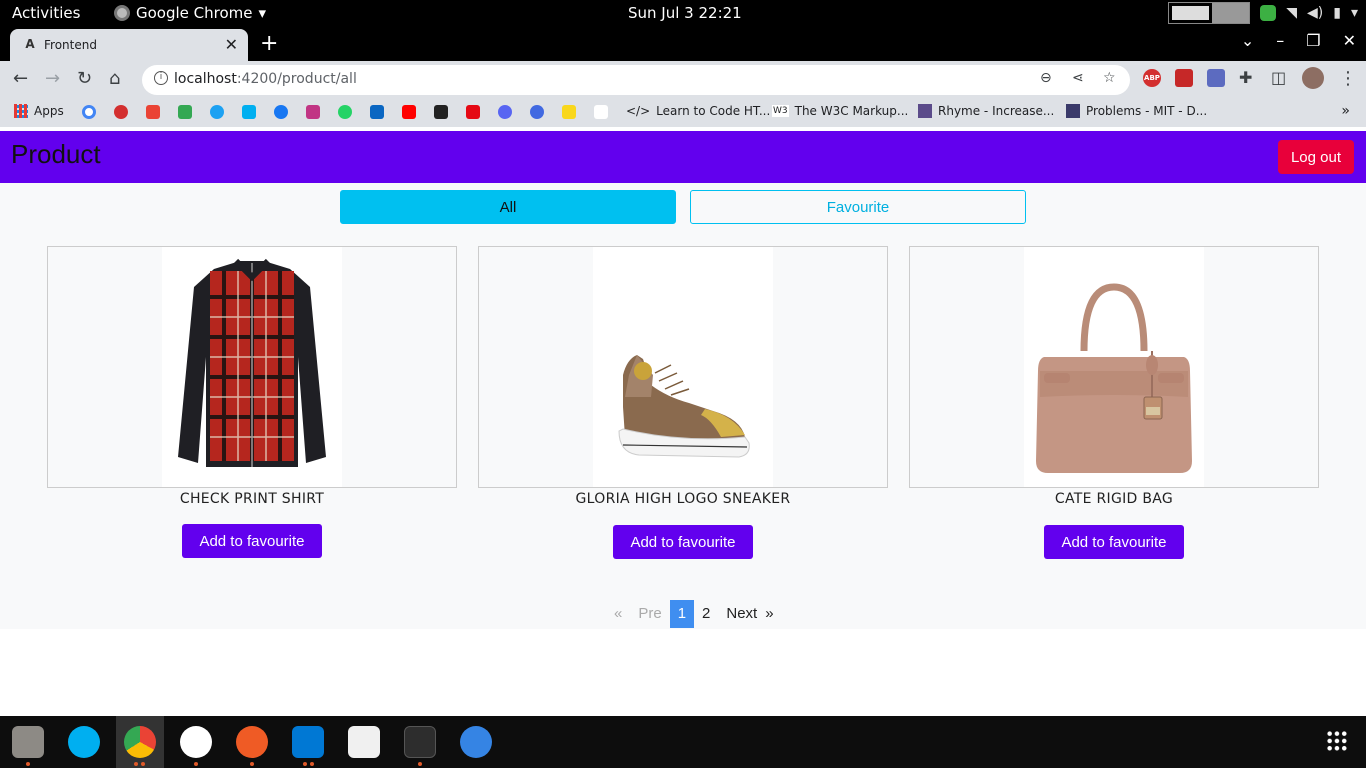 The image size is (1366, 768). Describe the element at coordinates (1354, 13) in the screenshot. I see `power-menu-icon: ▾` at that location.